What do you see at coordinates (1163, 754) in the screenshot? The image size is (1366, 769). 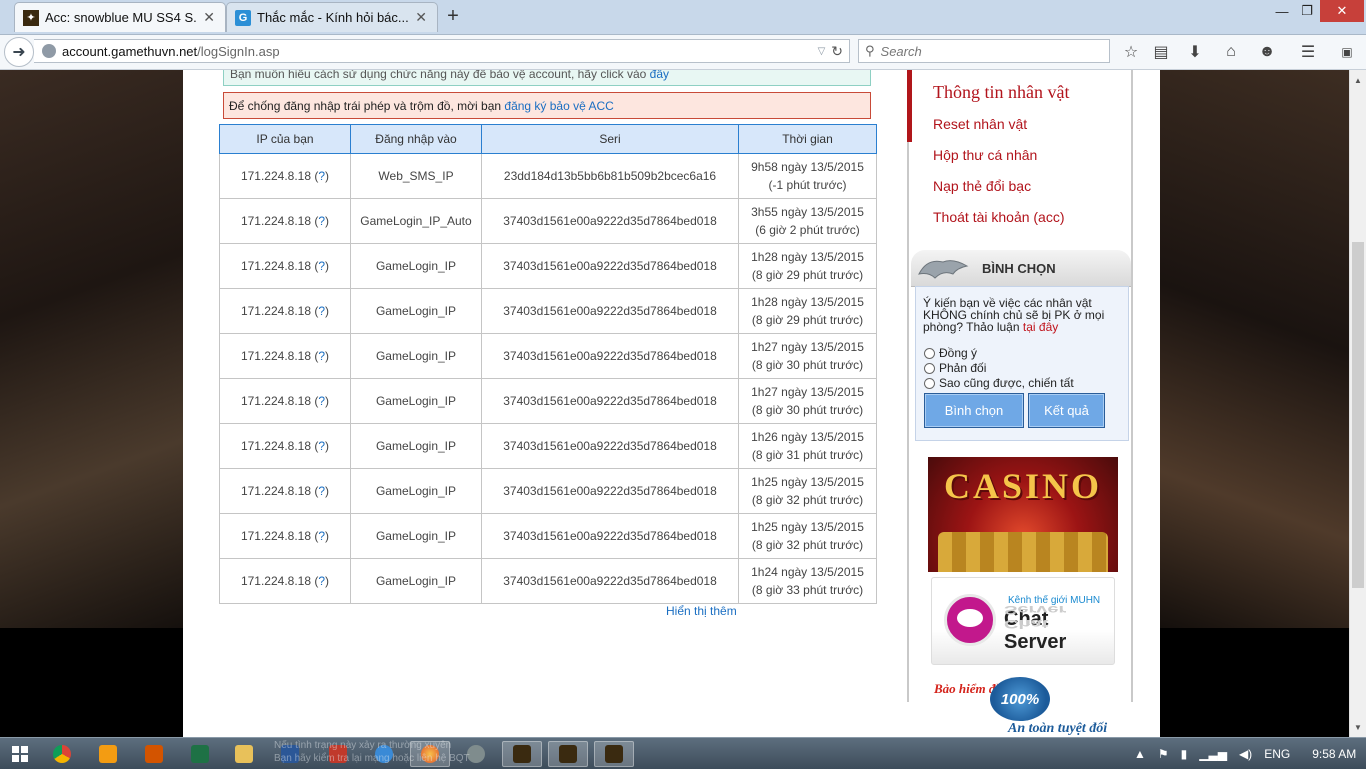 I see `flag-icon: ⚑` at bounding box center [1163, 754].